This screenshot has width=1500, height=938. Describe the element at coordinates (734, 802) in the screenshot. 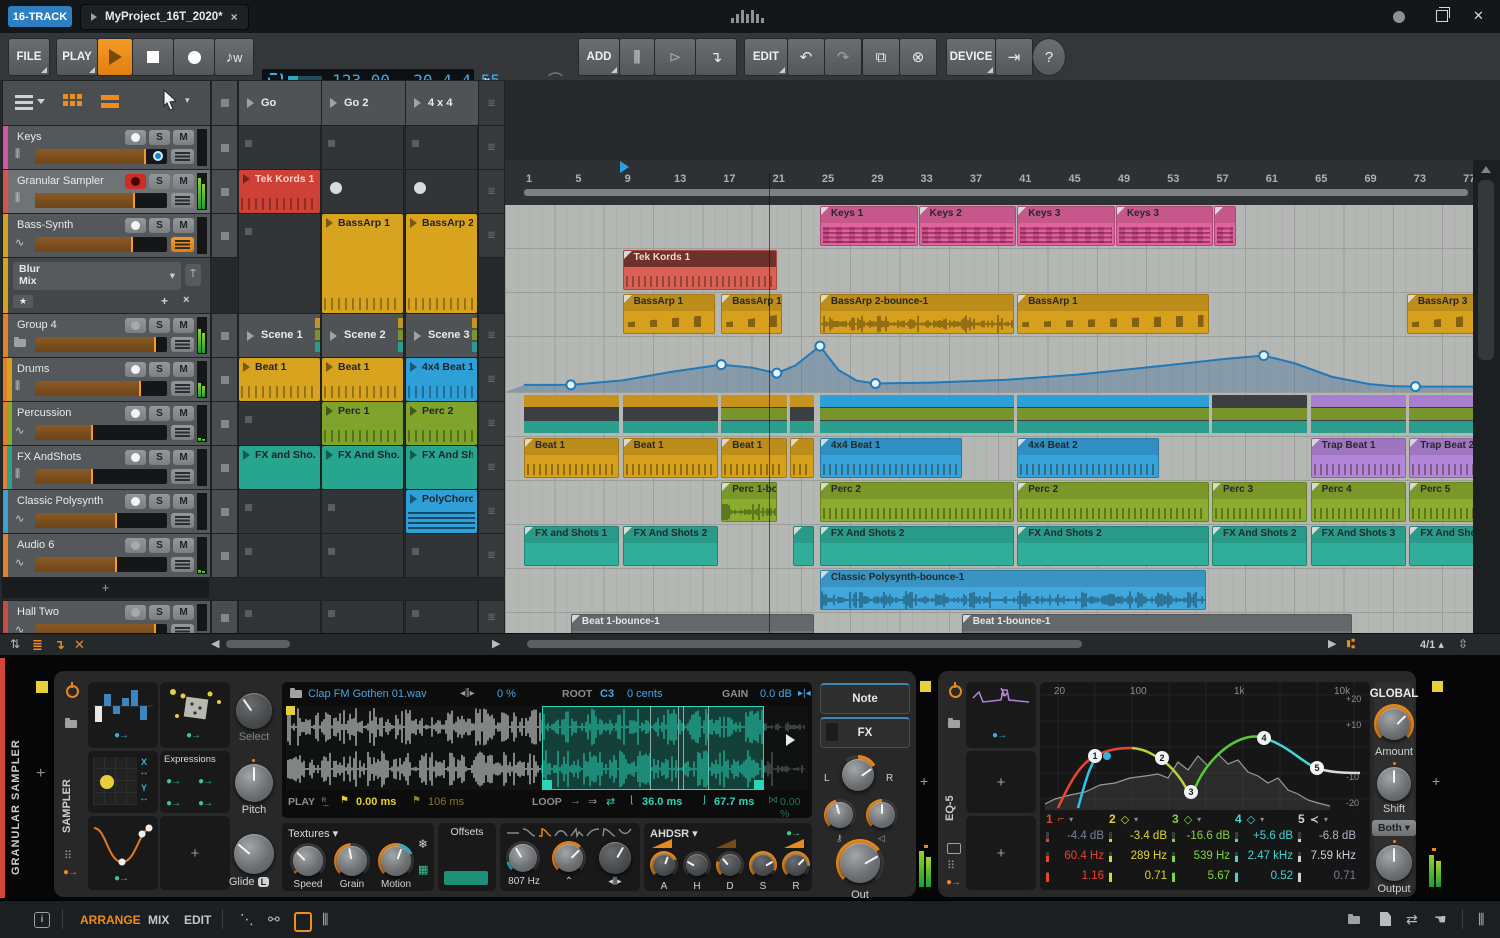

I see `loop-length-value: 67.7 ms` at that location.